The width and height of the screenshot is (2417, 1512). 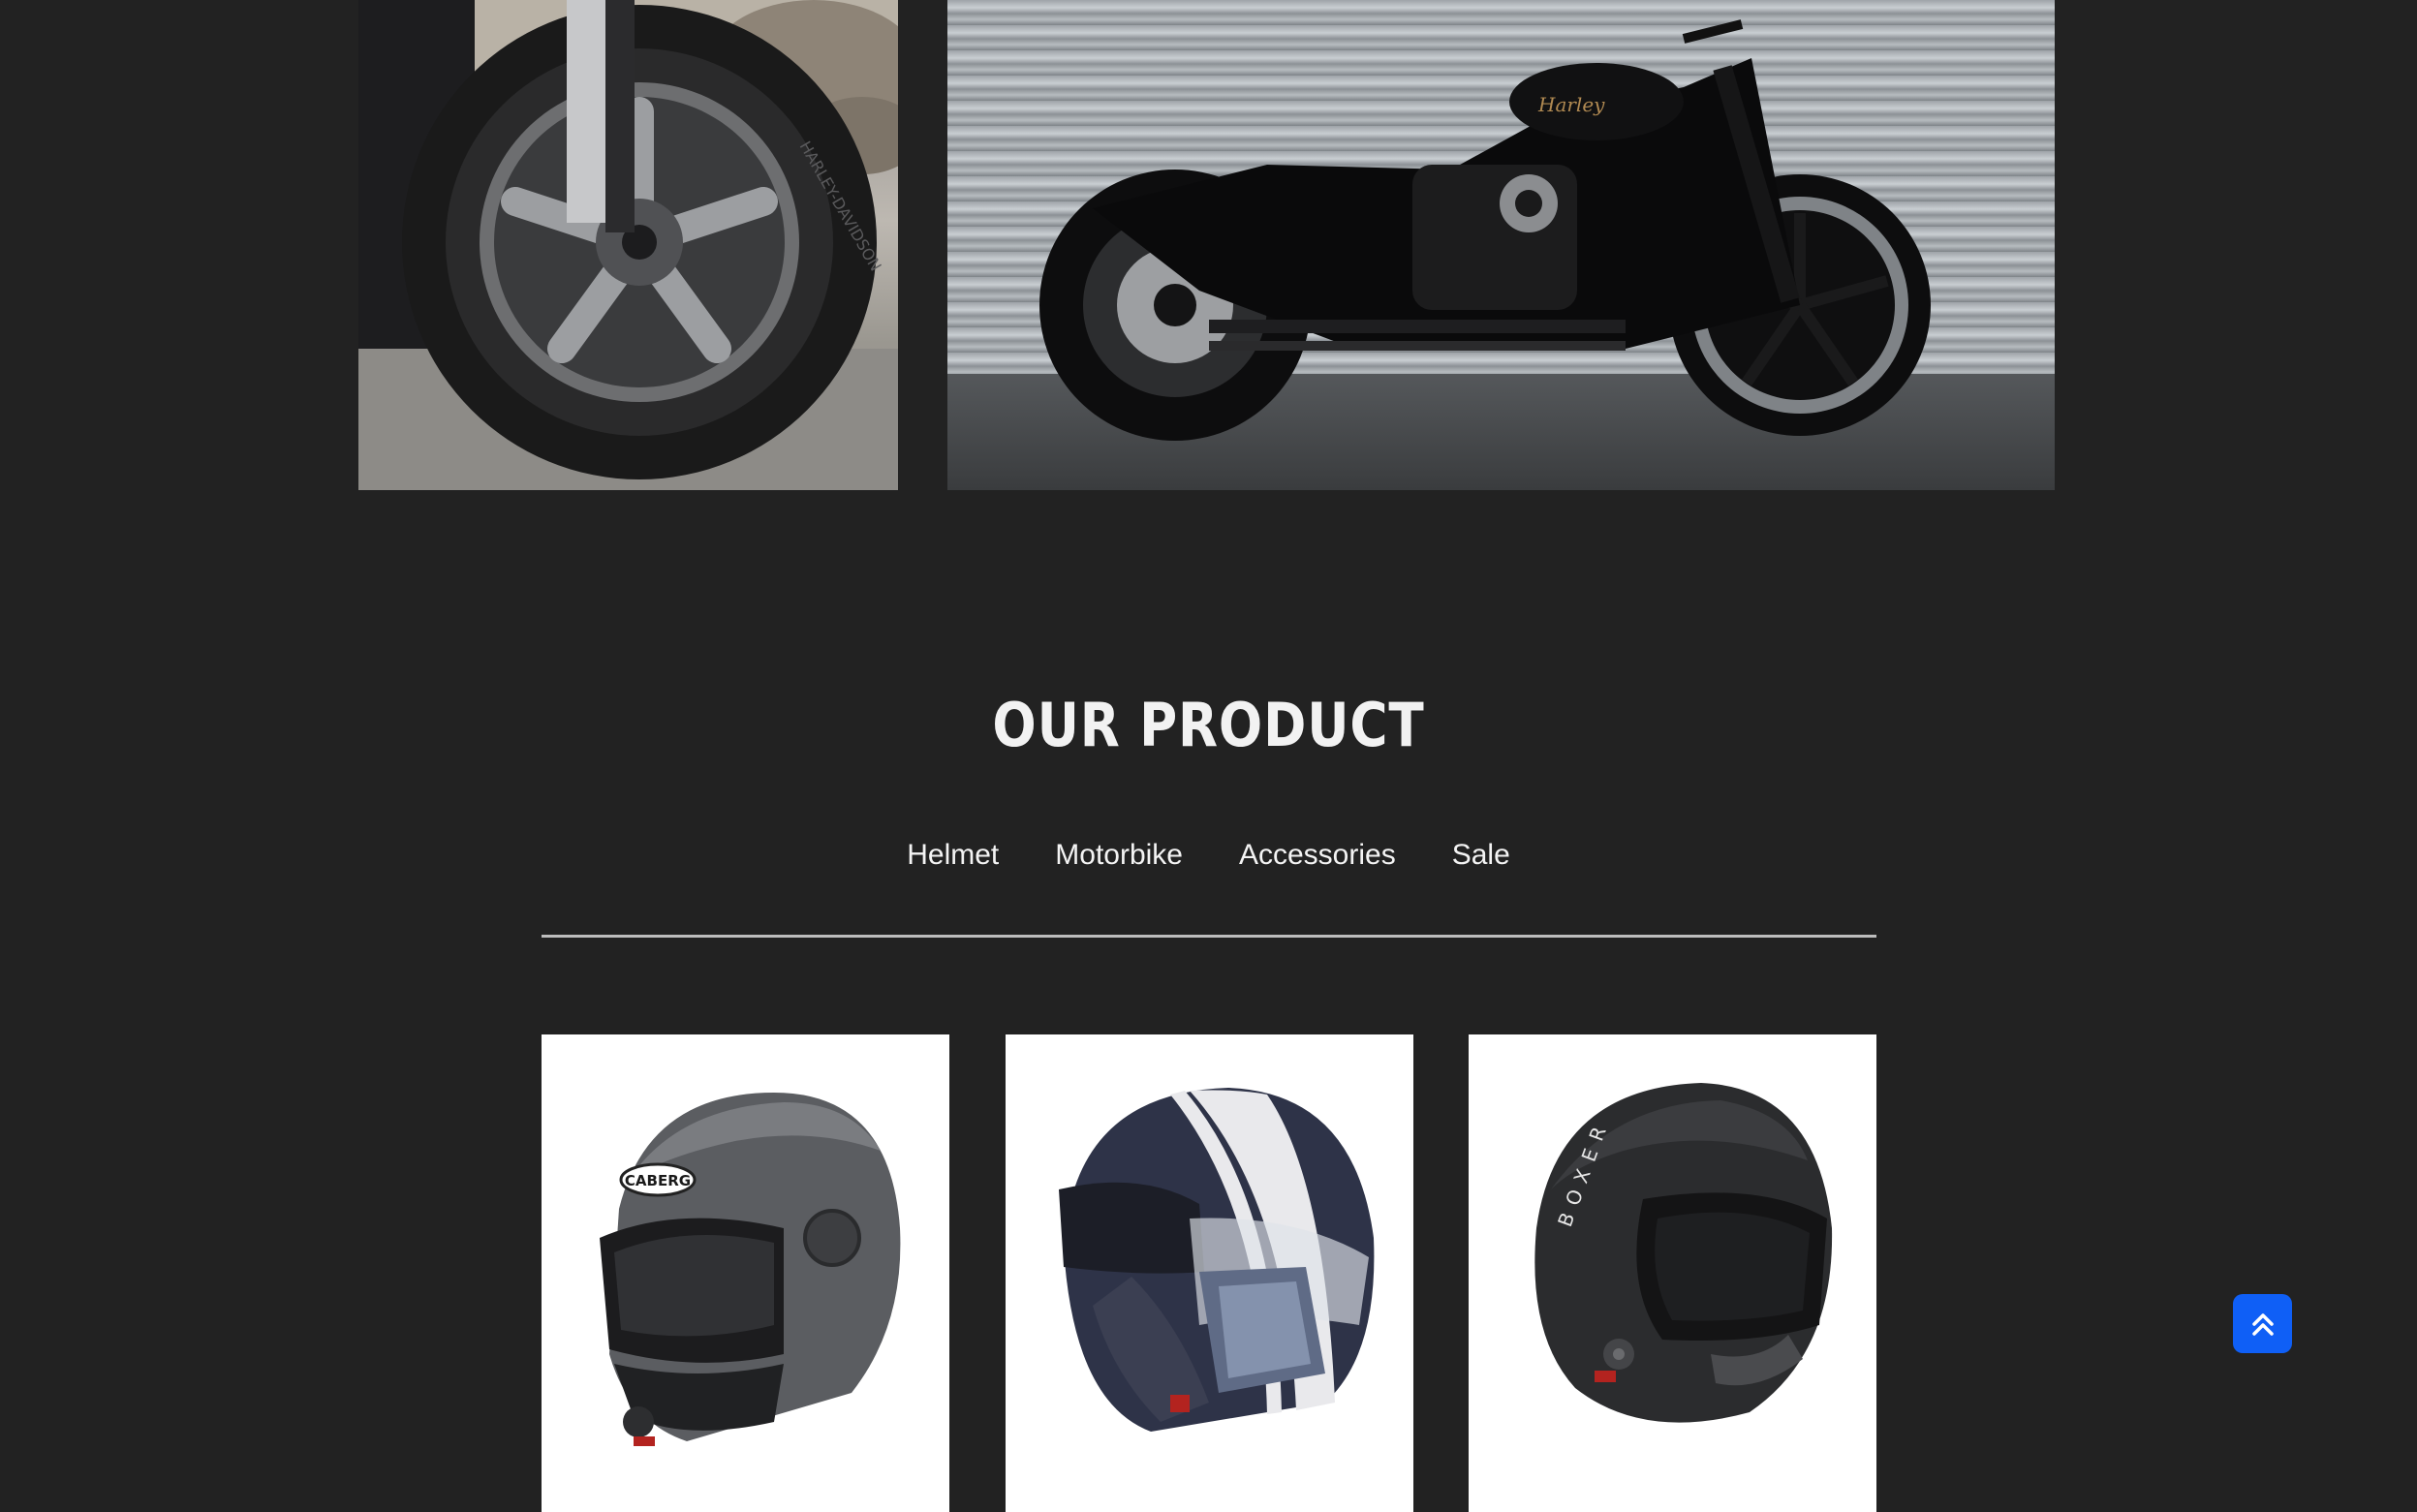 I want to click on boxer-helmet-image: BOXER, so click(x=1683, y=1253).